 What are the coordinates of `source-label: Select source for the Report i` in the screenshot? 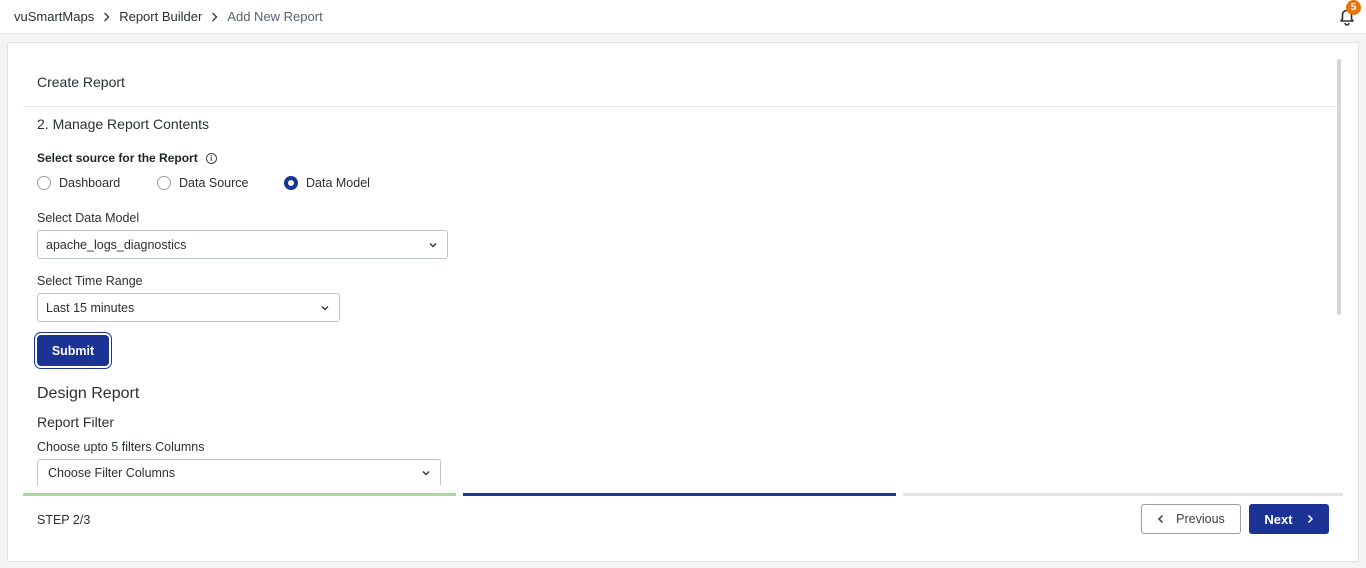 It's located at (127, 158).